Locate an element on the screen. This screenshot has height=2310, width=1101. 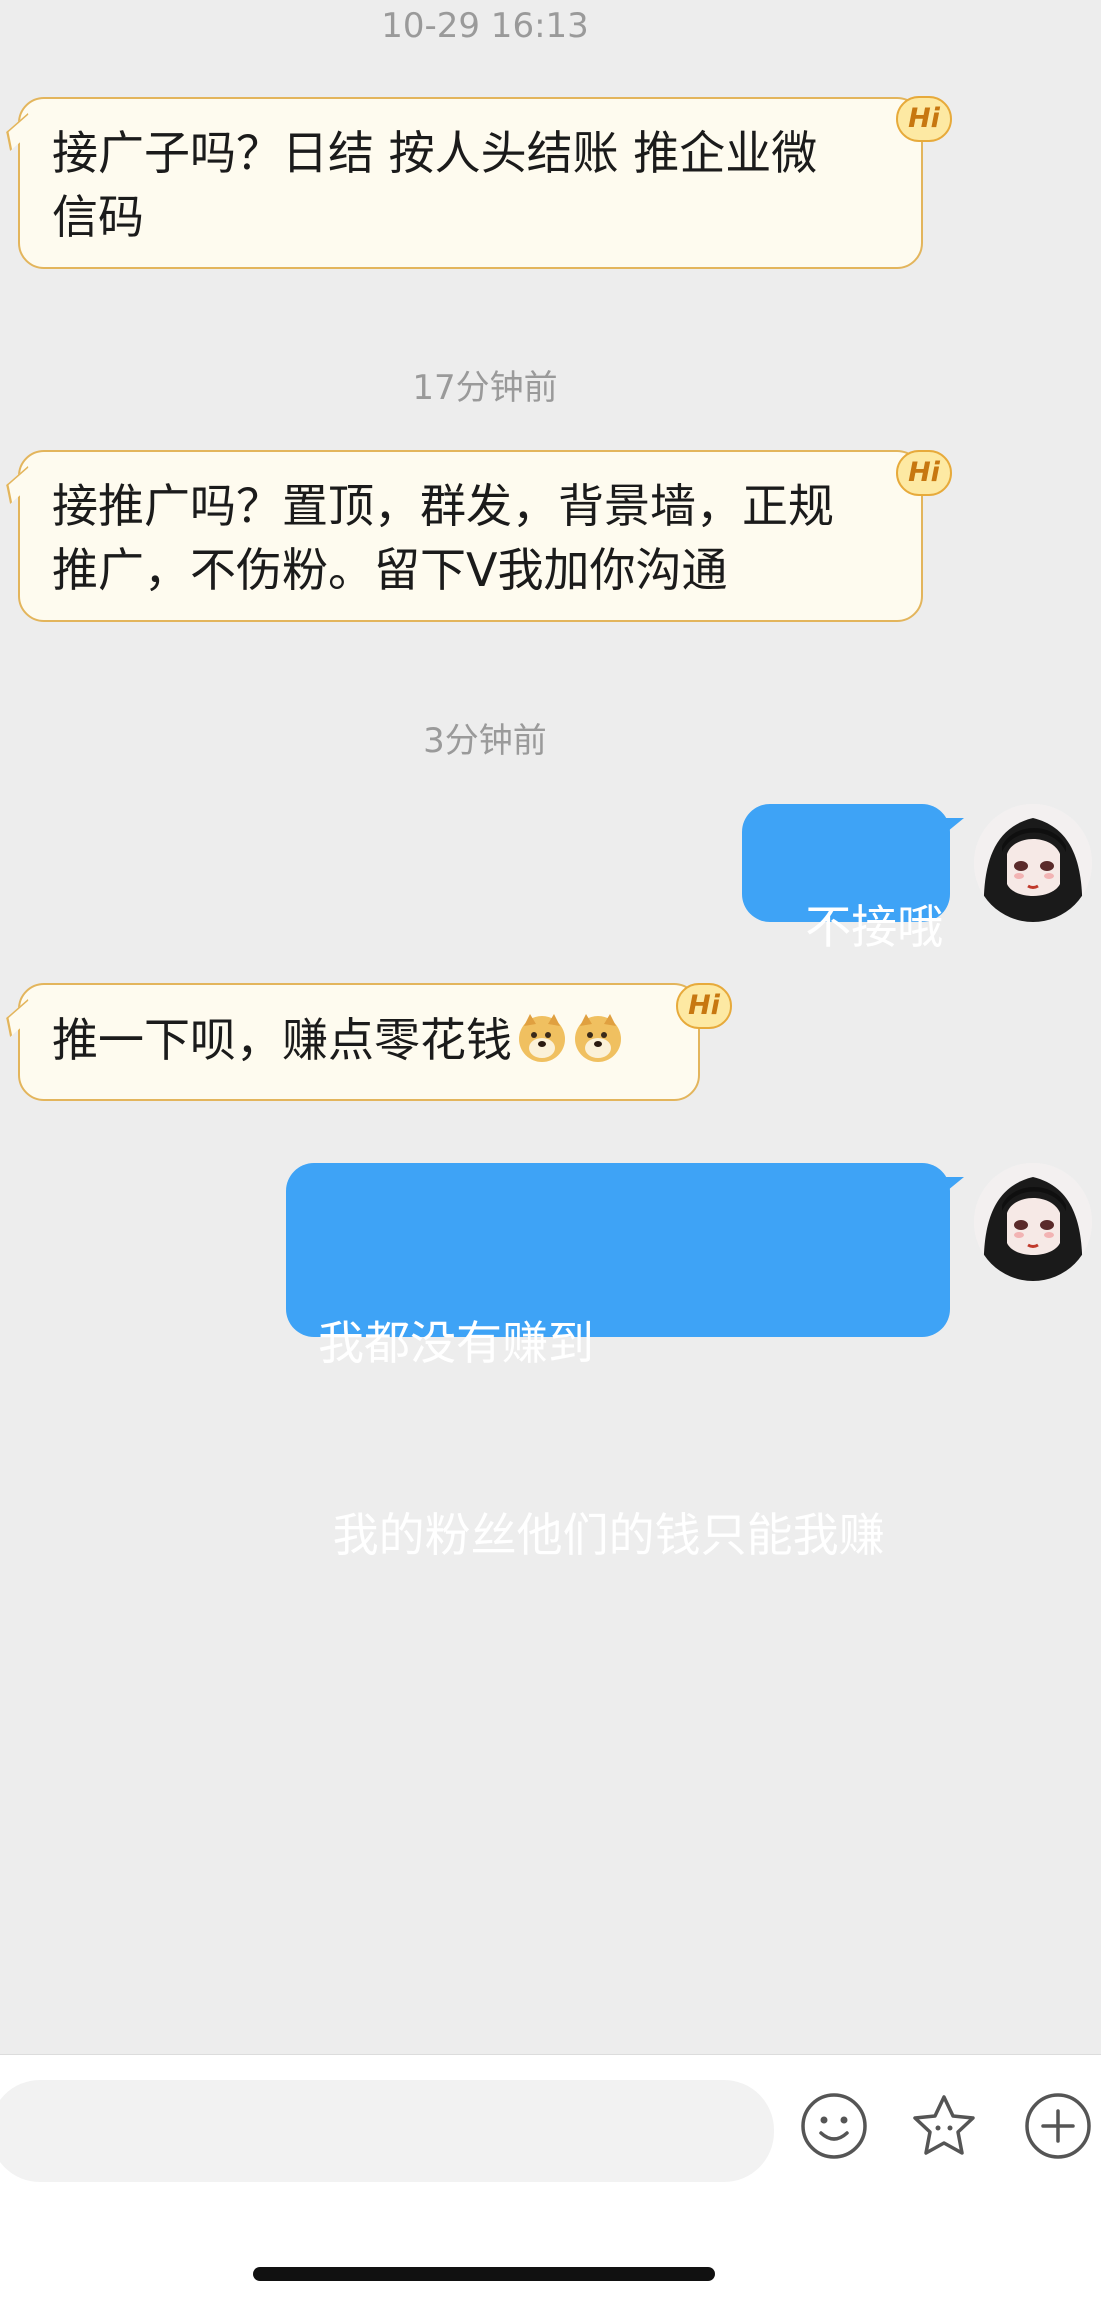
message-text: 不接哦 is located at coordinates (874, 927).